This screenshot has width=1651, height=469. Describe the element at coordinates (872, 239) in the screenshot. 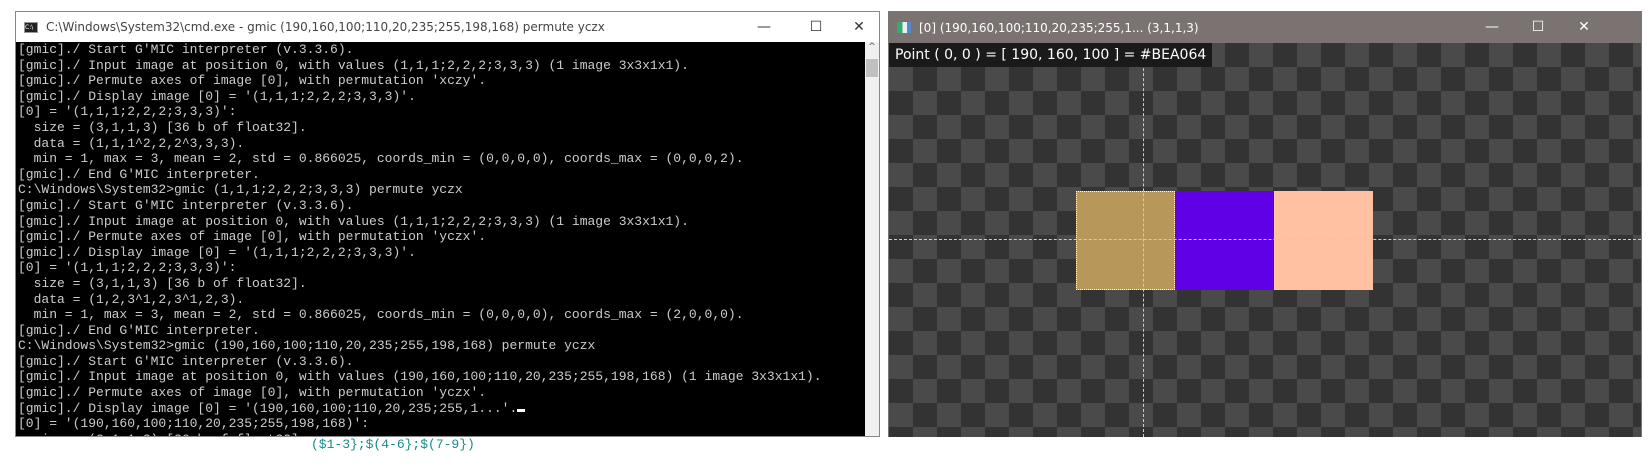

I see `console-scrollbar: ^` at that location.